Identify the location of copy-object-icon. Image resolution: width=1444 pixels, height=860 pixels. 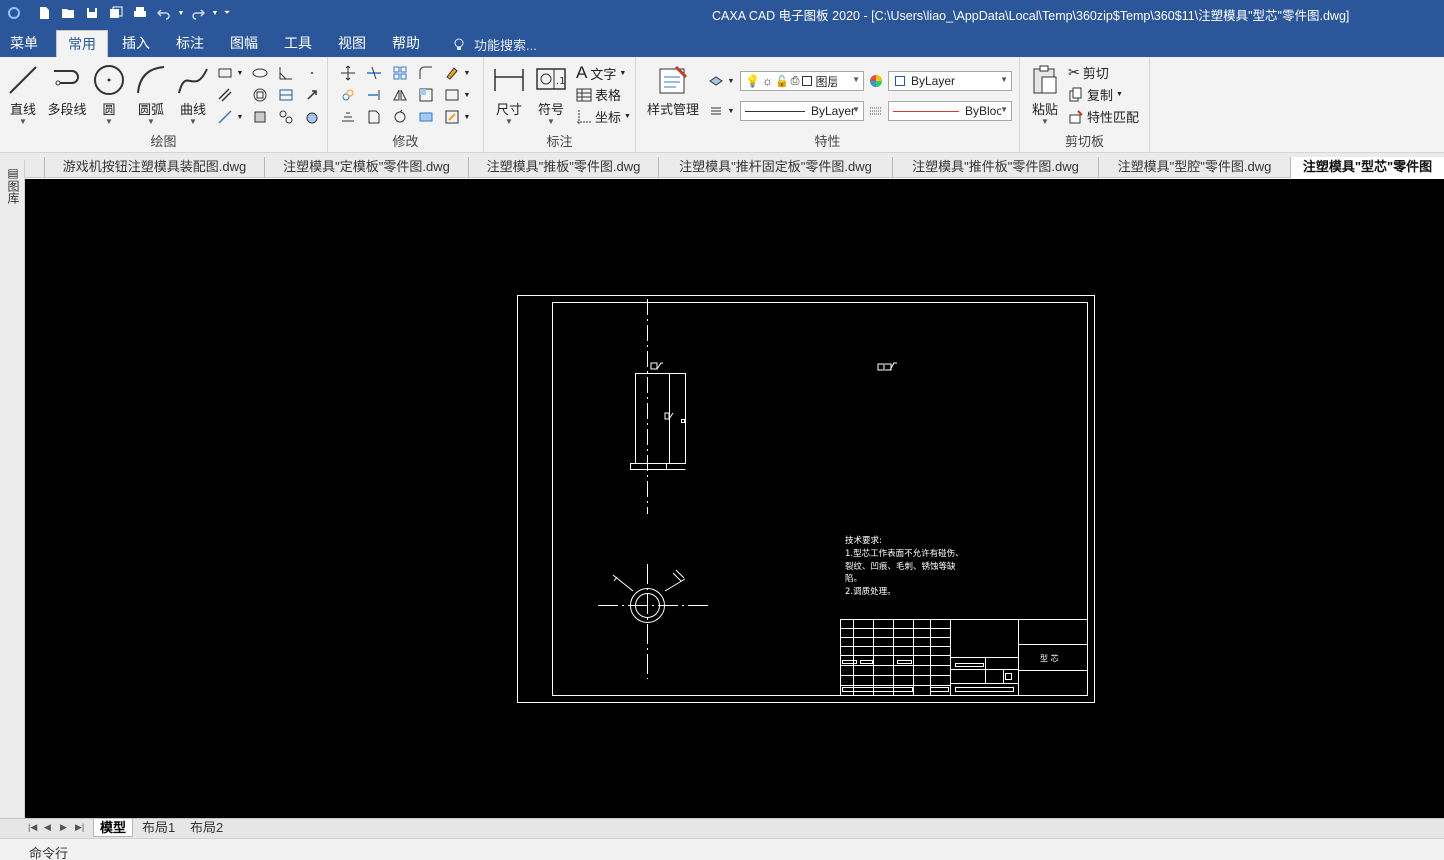
(348, 95).